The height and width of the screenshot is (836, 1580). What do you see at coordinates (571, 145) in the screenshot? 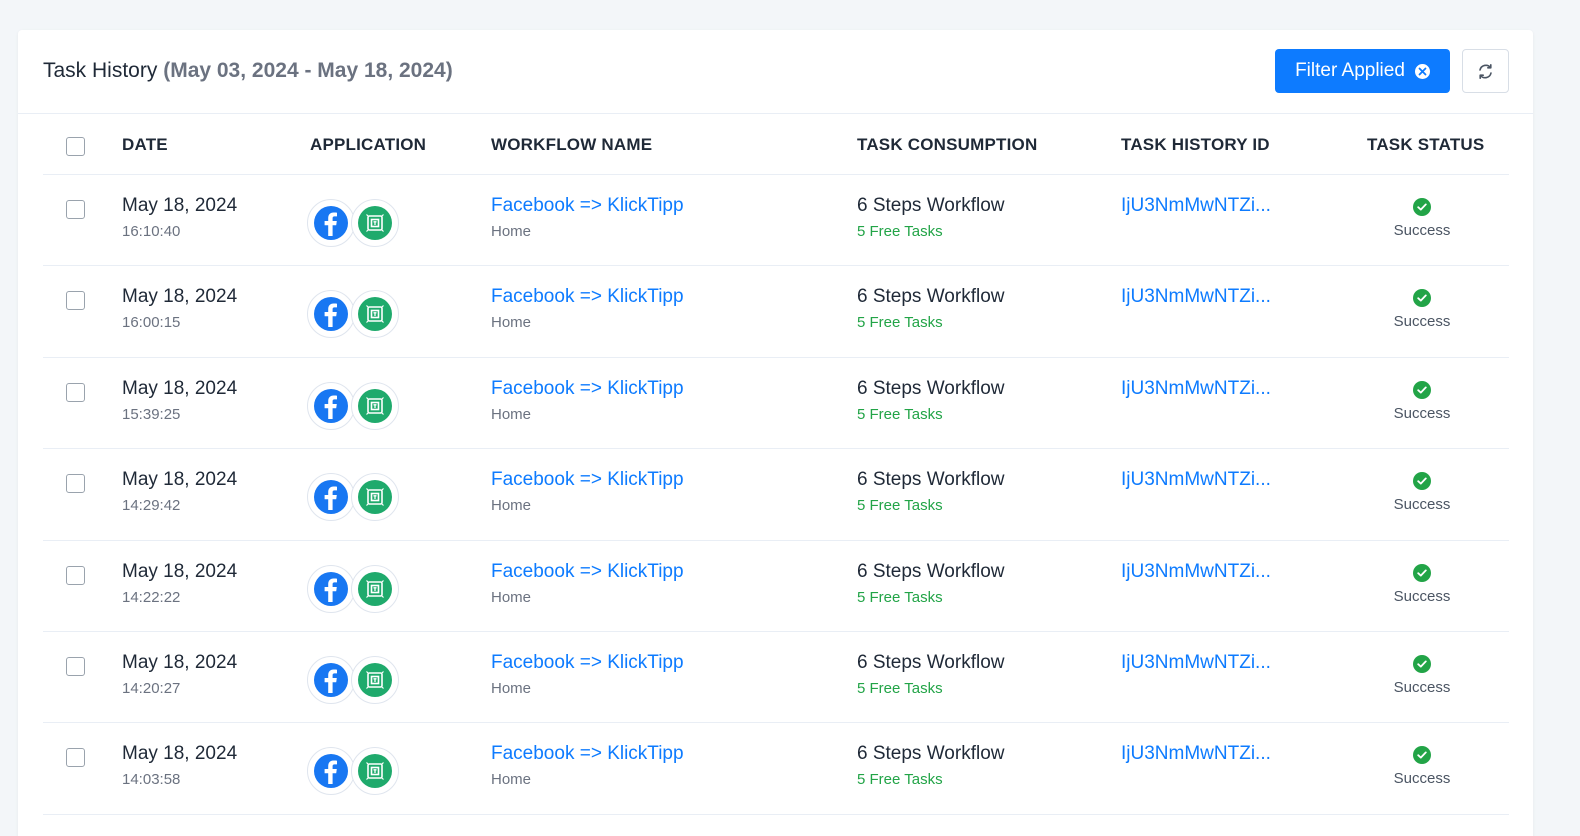
I see `column-workflow-name: WORKFLOW NAME` at bounding box center [571, 145].